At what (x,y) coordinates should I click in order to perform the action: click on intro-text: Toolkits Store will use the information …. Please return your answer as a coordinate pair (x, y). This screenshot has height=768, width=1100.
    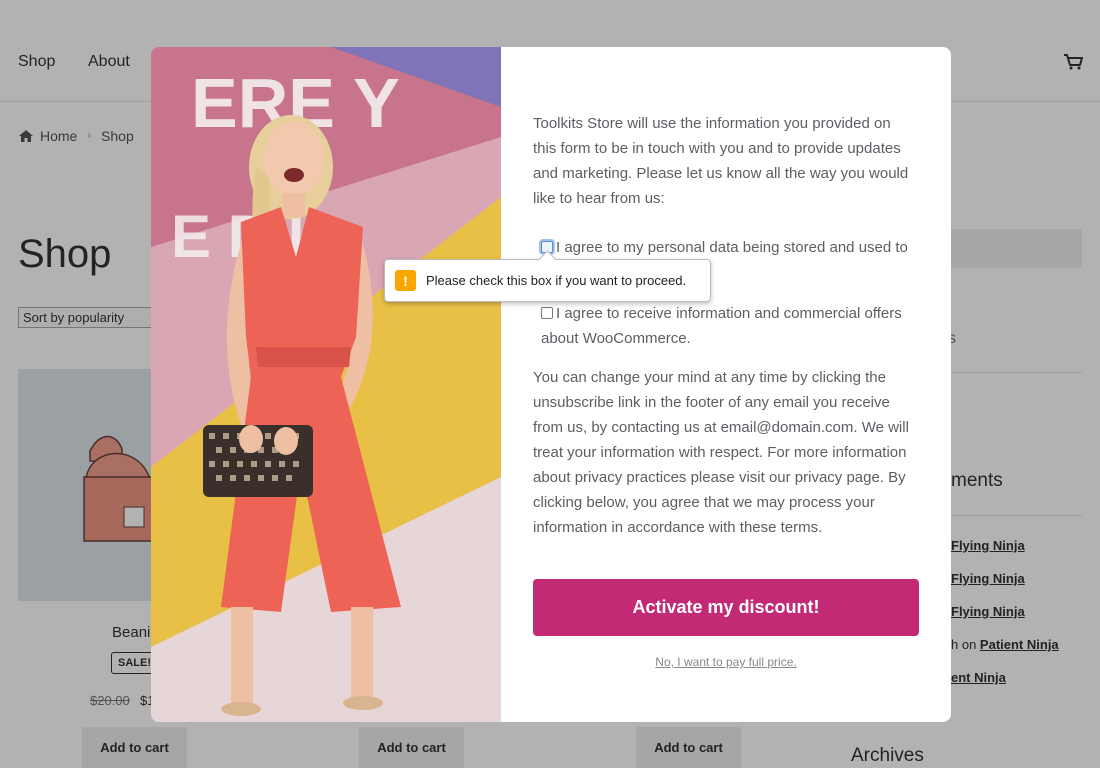
    Looking at the image, I should click on (721, 161).